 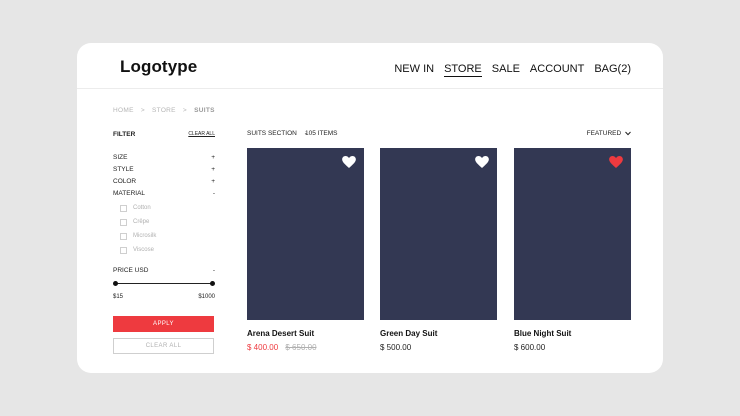 What do you see at coordinates (125, 181) in the screenshot?
I see `facet-label: COLOR` at bounding box center [125, 181].